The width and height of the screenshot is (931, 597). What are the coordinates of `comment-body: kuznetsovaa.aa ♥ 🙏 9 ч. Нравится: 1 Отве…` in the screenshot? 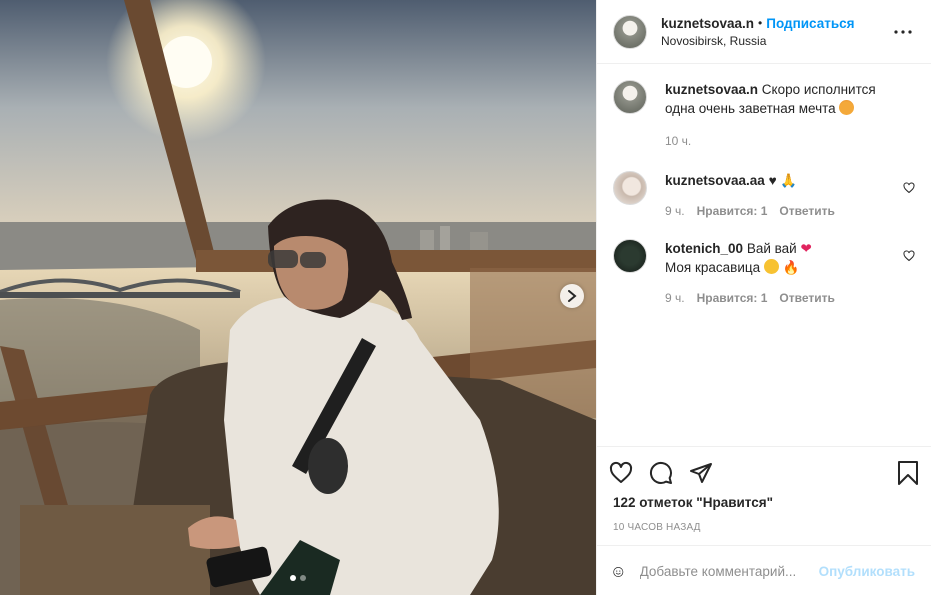 It's located at (790, 196).